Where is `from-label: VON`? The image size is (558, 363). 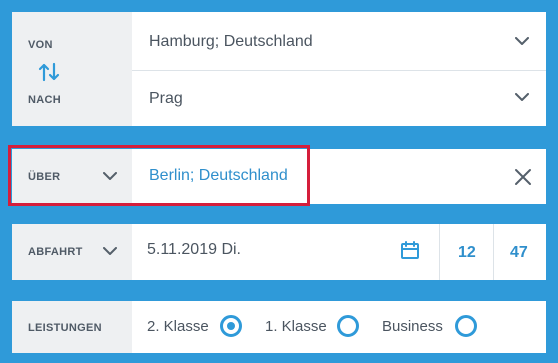 from-label: VON is located at coordinates (40, 45).